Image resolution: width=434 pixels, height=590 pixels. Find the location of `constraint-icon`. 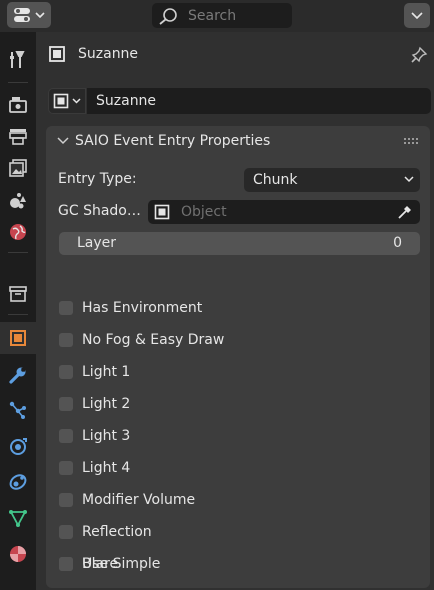

constraint-icon is located at coordinates (18, 482).